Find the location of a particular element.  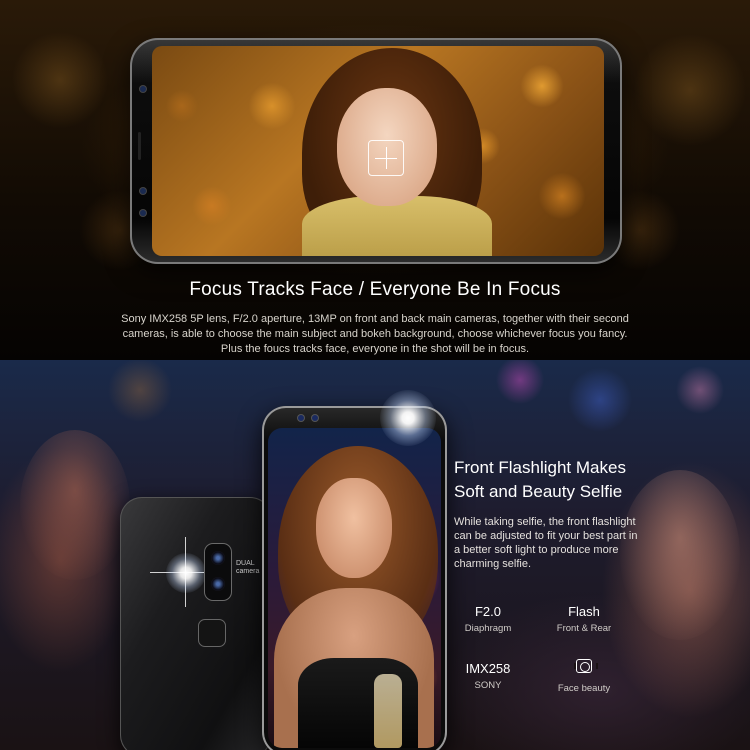

rear-flash-icon is located at coordinates (186, 573).